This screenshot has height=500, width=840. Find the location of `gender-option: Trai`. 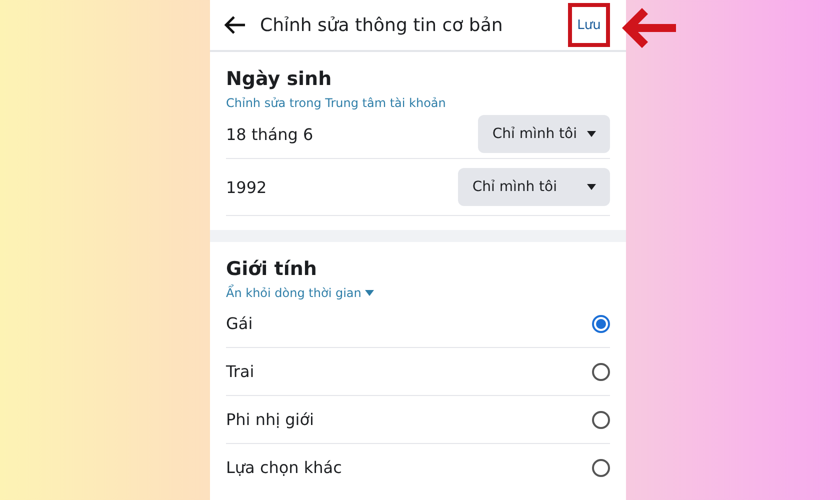

gender-option: Trai is located at coordinates (240, 371).